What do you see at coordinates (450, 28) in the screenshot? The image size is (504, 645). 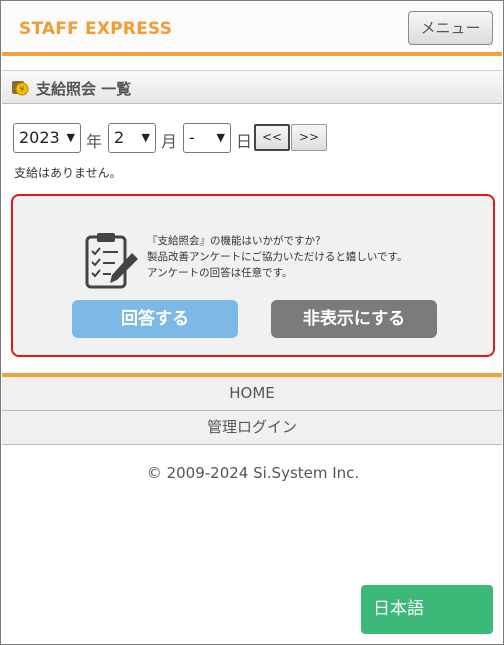 I see `menu-button: メニュー` at bounding box center [450, 28].